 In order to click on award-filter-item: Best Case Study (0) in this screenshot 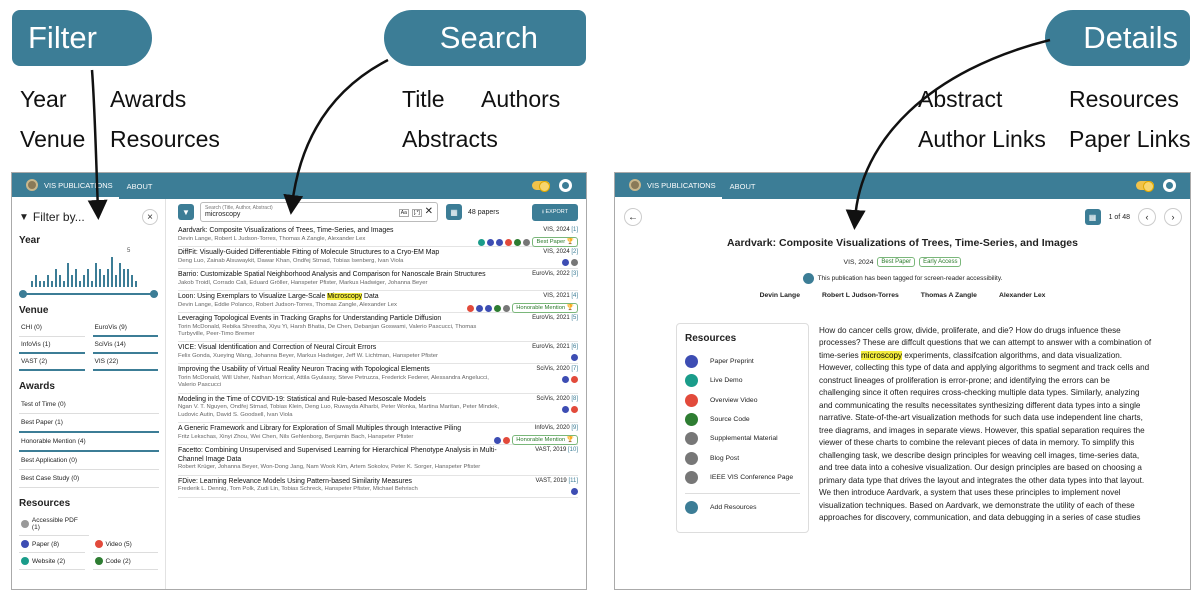, I will do `click(89, 479)`.